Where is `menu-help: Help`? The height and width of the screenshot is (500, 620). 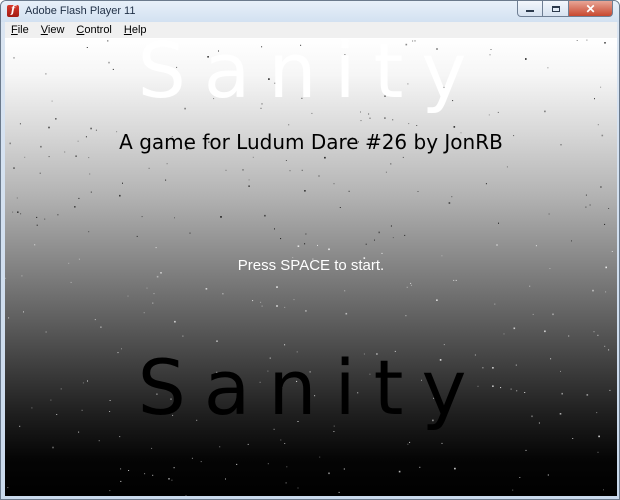
menu-help: Help is located at coordinates (135, 30).